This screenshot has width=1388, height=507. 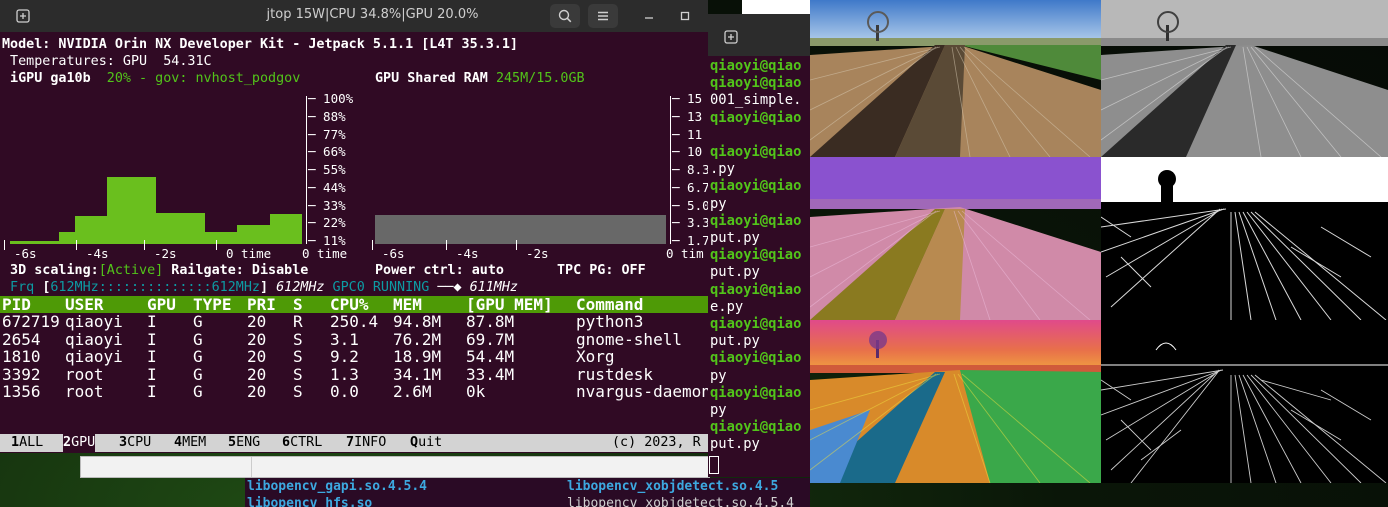 What do you see at coordinates (609, 305) in the screenshot?
I see `column-header: Command` at bounding box center [609, 305].